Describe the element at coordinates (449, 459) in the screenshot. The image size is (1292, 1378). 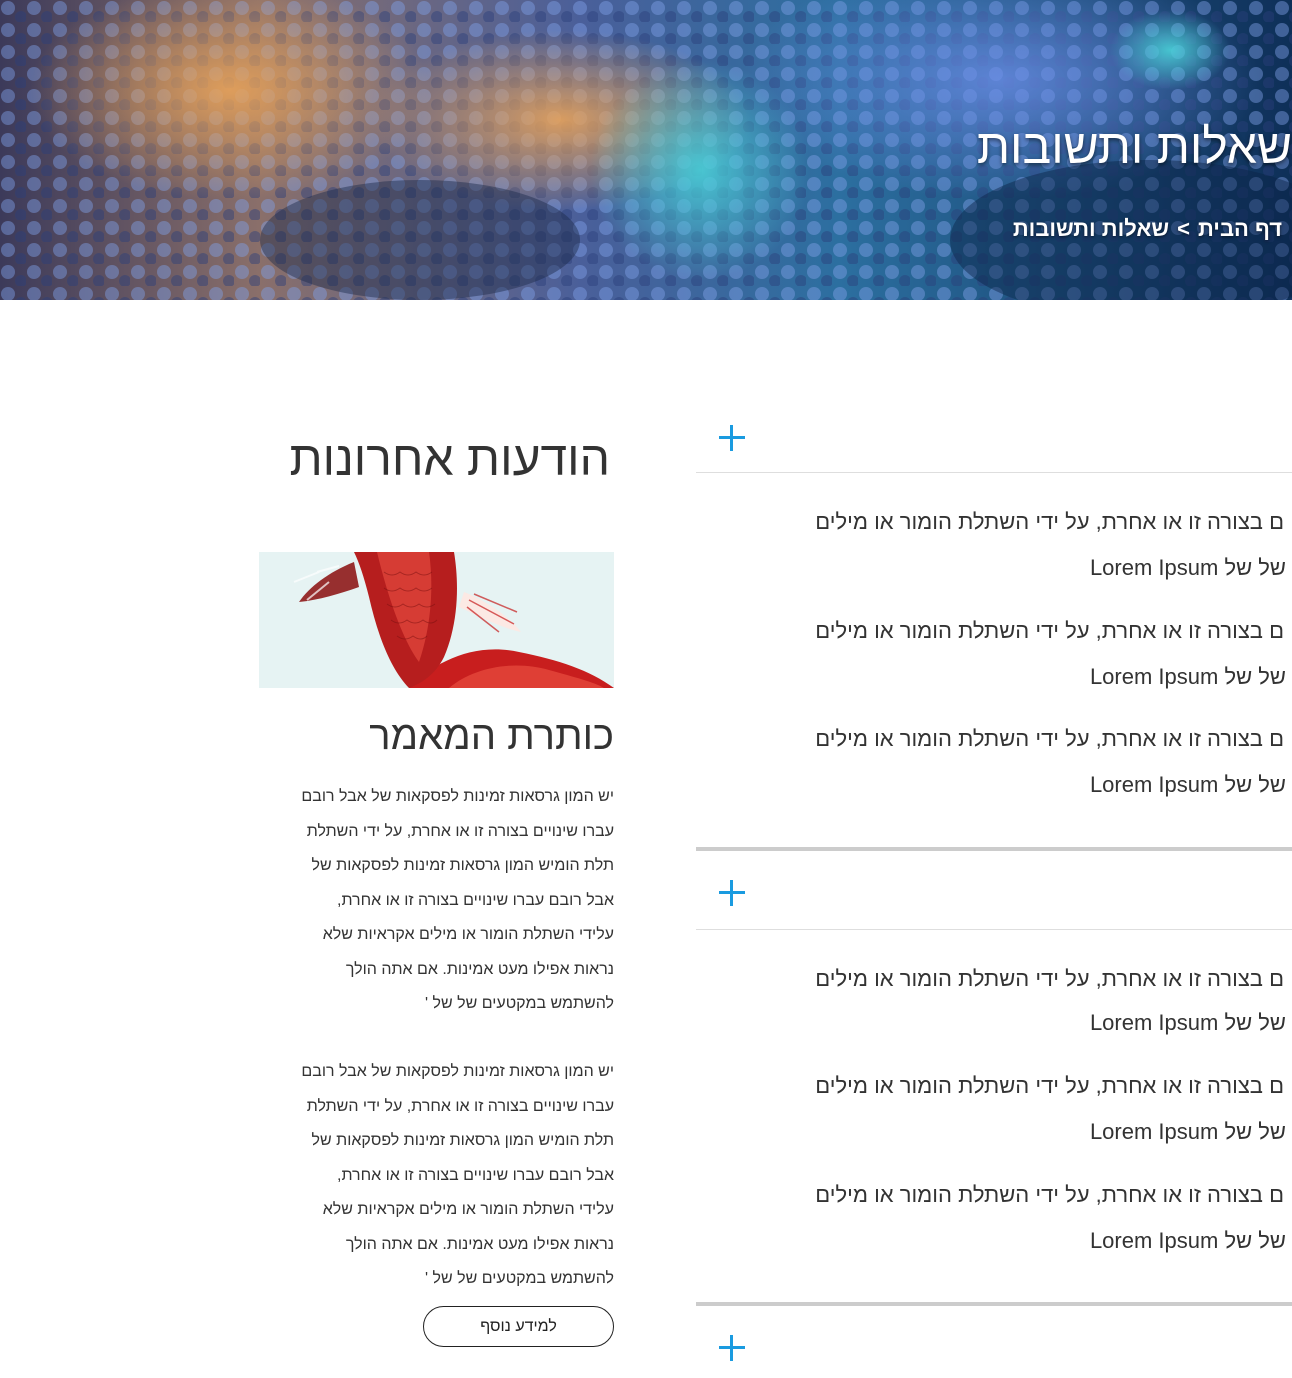
I see `latest-news-heading: הודעות אחרונות` at that location.